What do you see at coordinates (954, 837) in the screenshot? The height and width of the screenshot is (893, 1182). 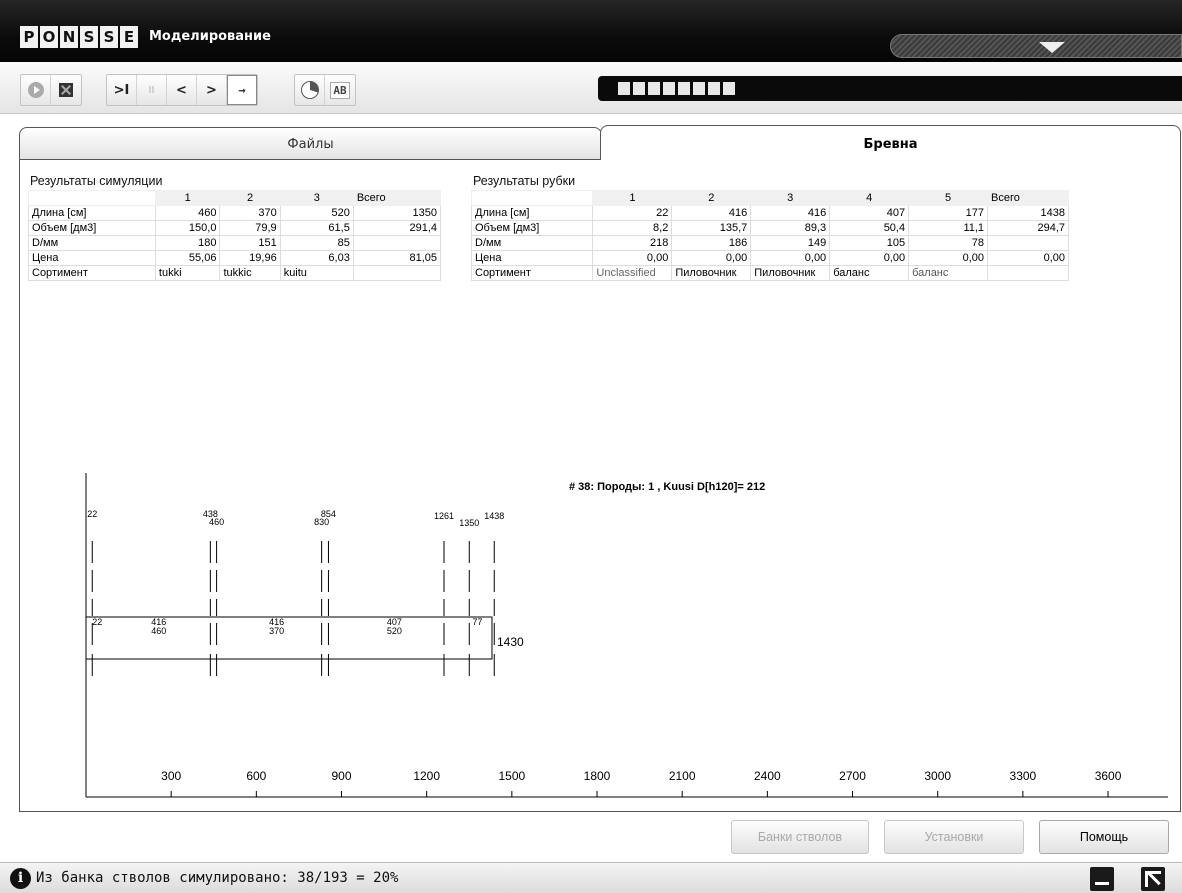 I see `settings-button: Установки` at bounding box center [954, 837].